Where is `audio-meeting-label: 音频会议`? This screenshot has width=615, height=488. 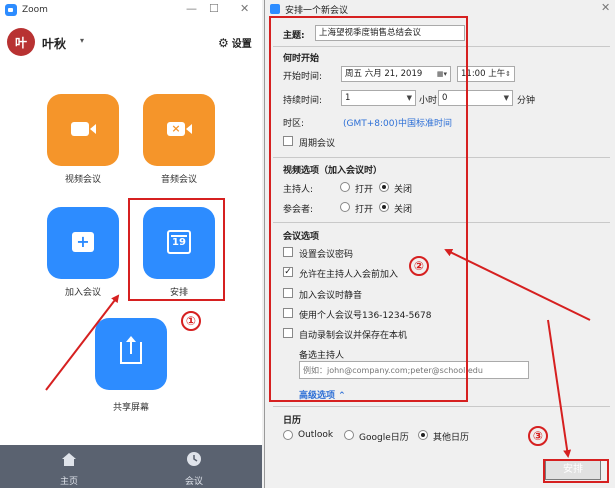
audio-meeting-label: 音频会议 is located at coordinates (178, 180).